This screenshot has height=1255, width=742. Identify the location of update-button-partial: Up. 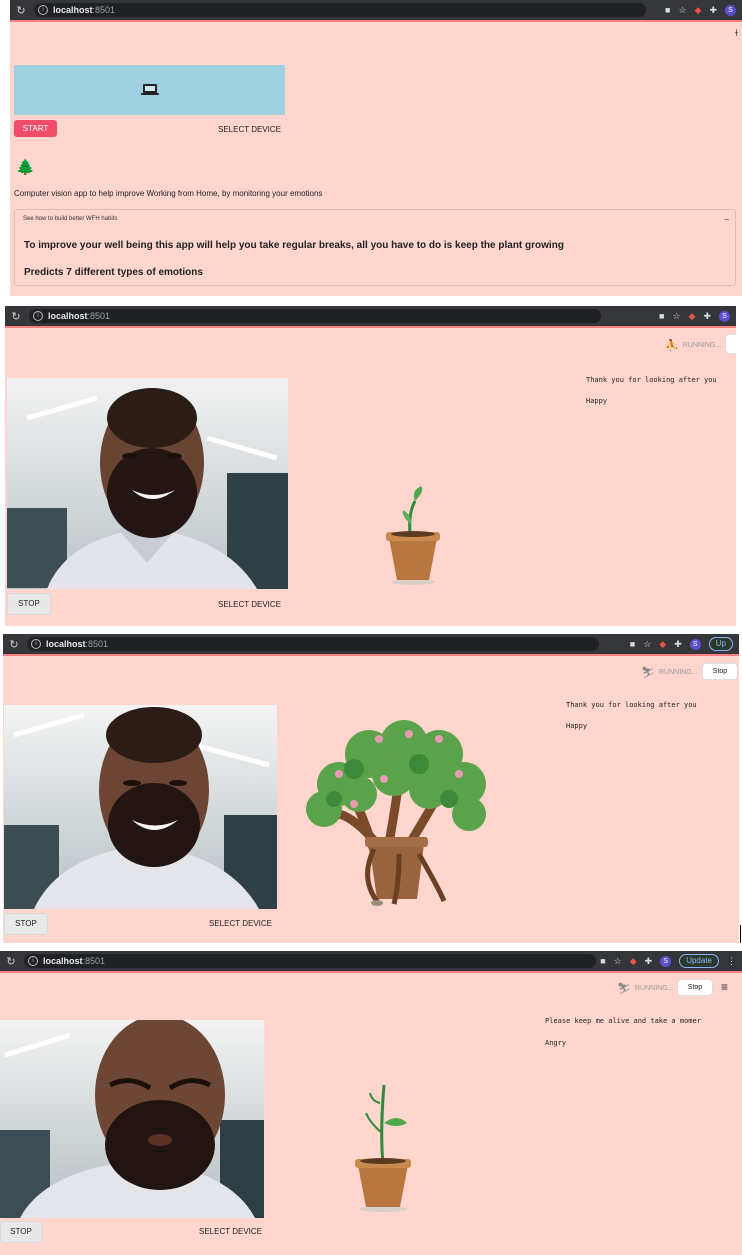
(720, 644).